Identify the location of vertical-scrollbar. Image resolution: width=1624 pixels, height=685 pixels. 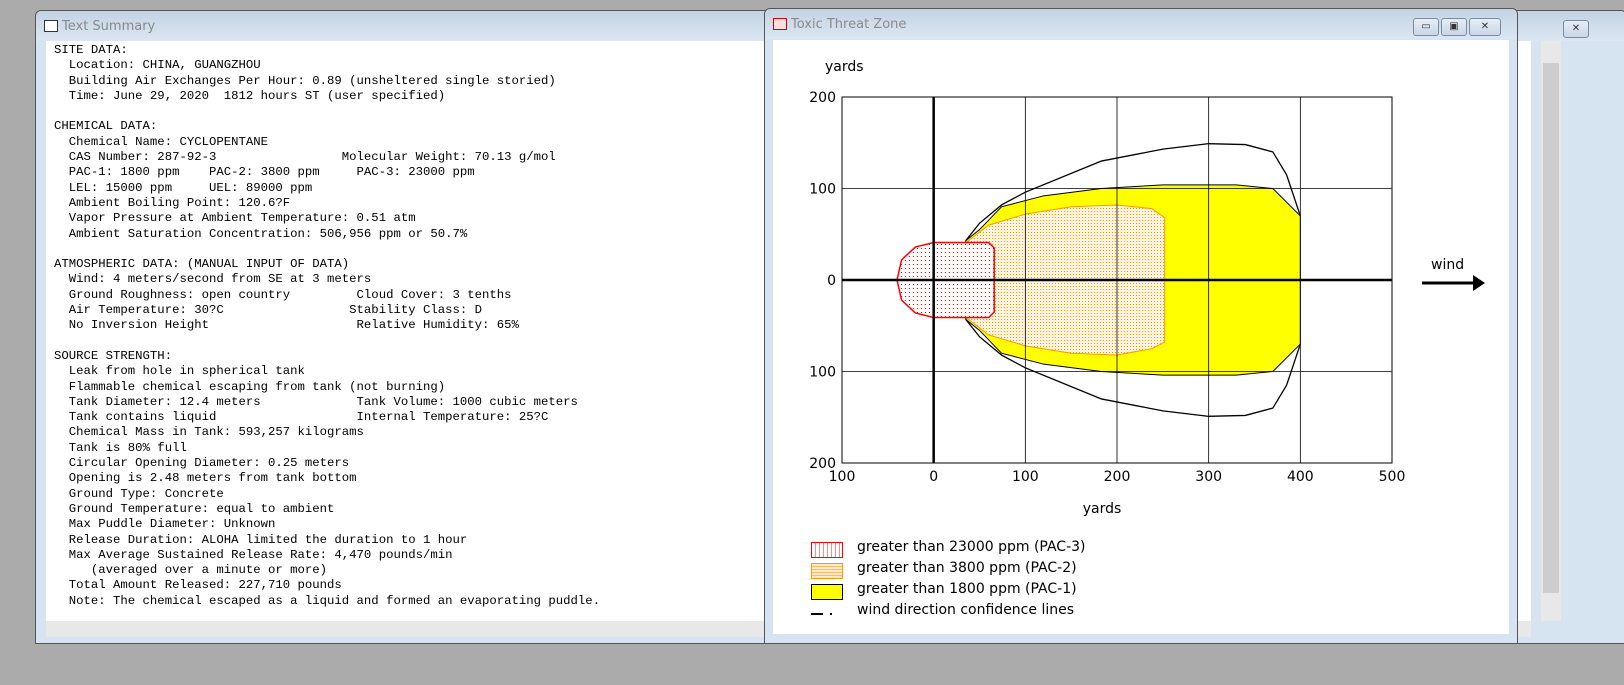
(1551, 331).